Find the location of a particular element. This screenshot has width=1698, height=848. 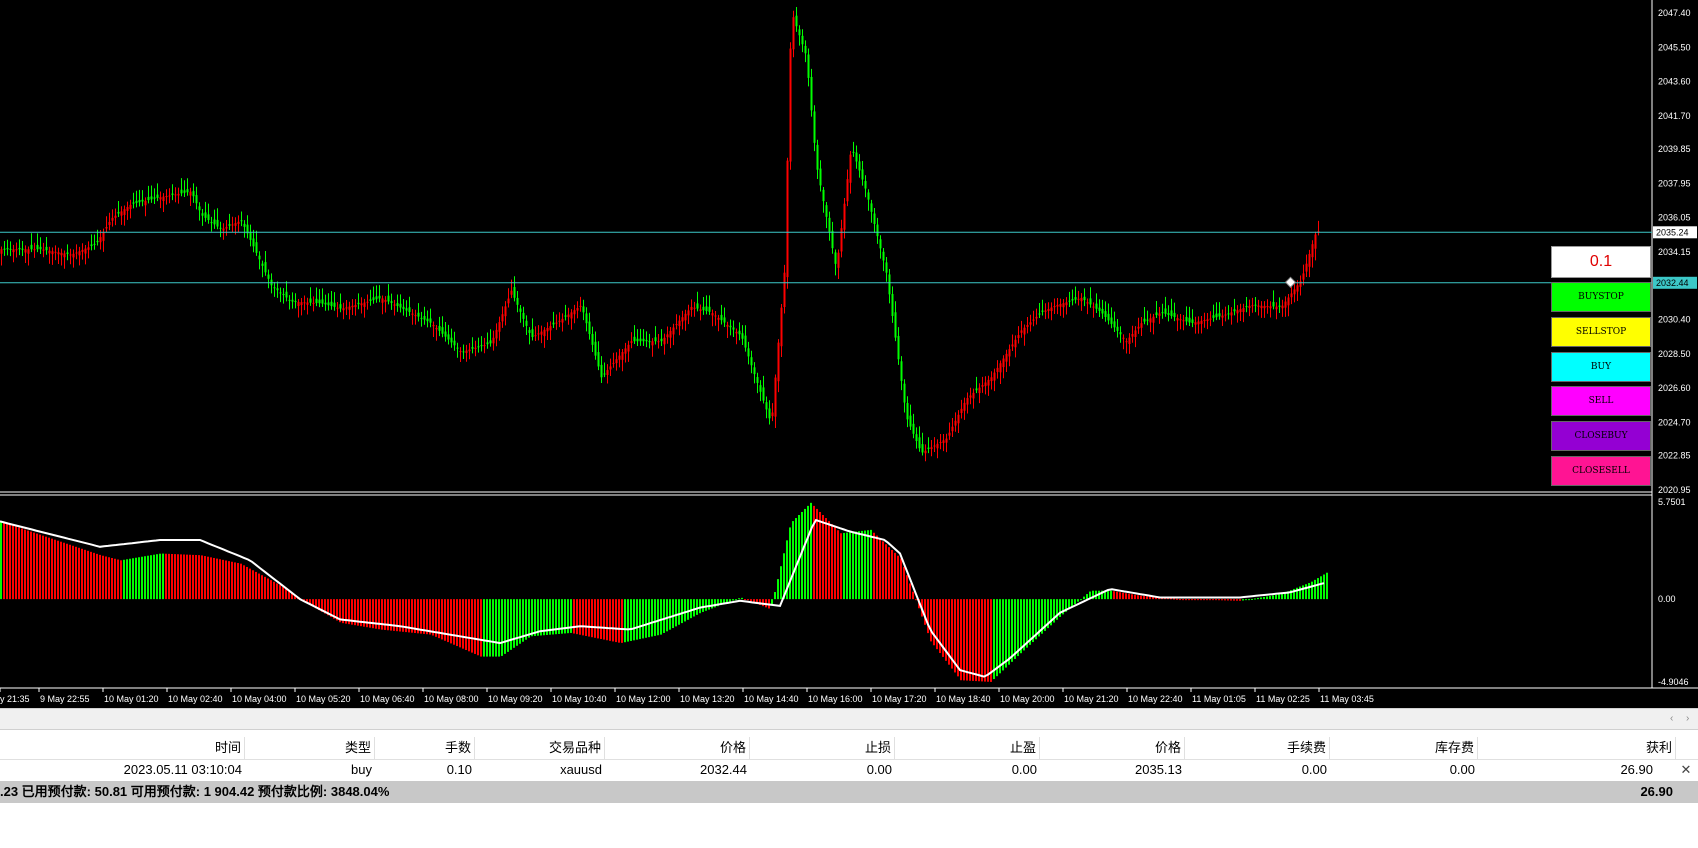

column-header: 止盈 is located at coordinates (967, 748).